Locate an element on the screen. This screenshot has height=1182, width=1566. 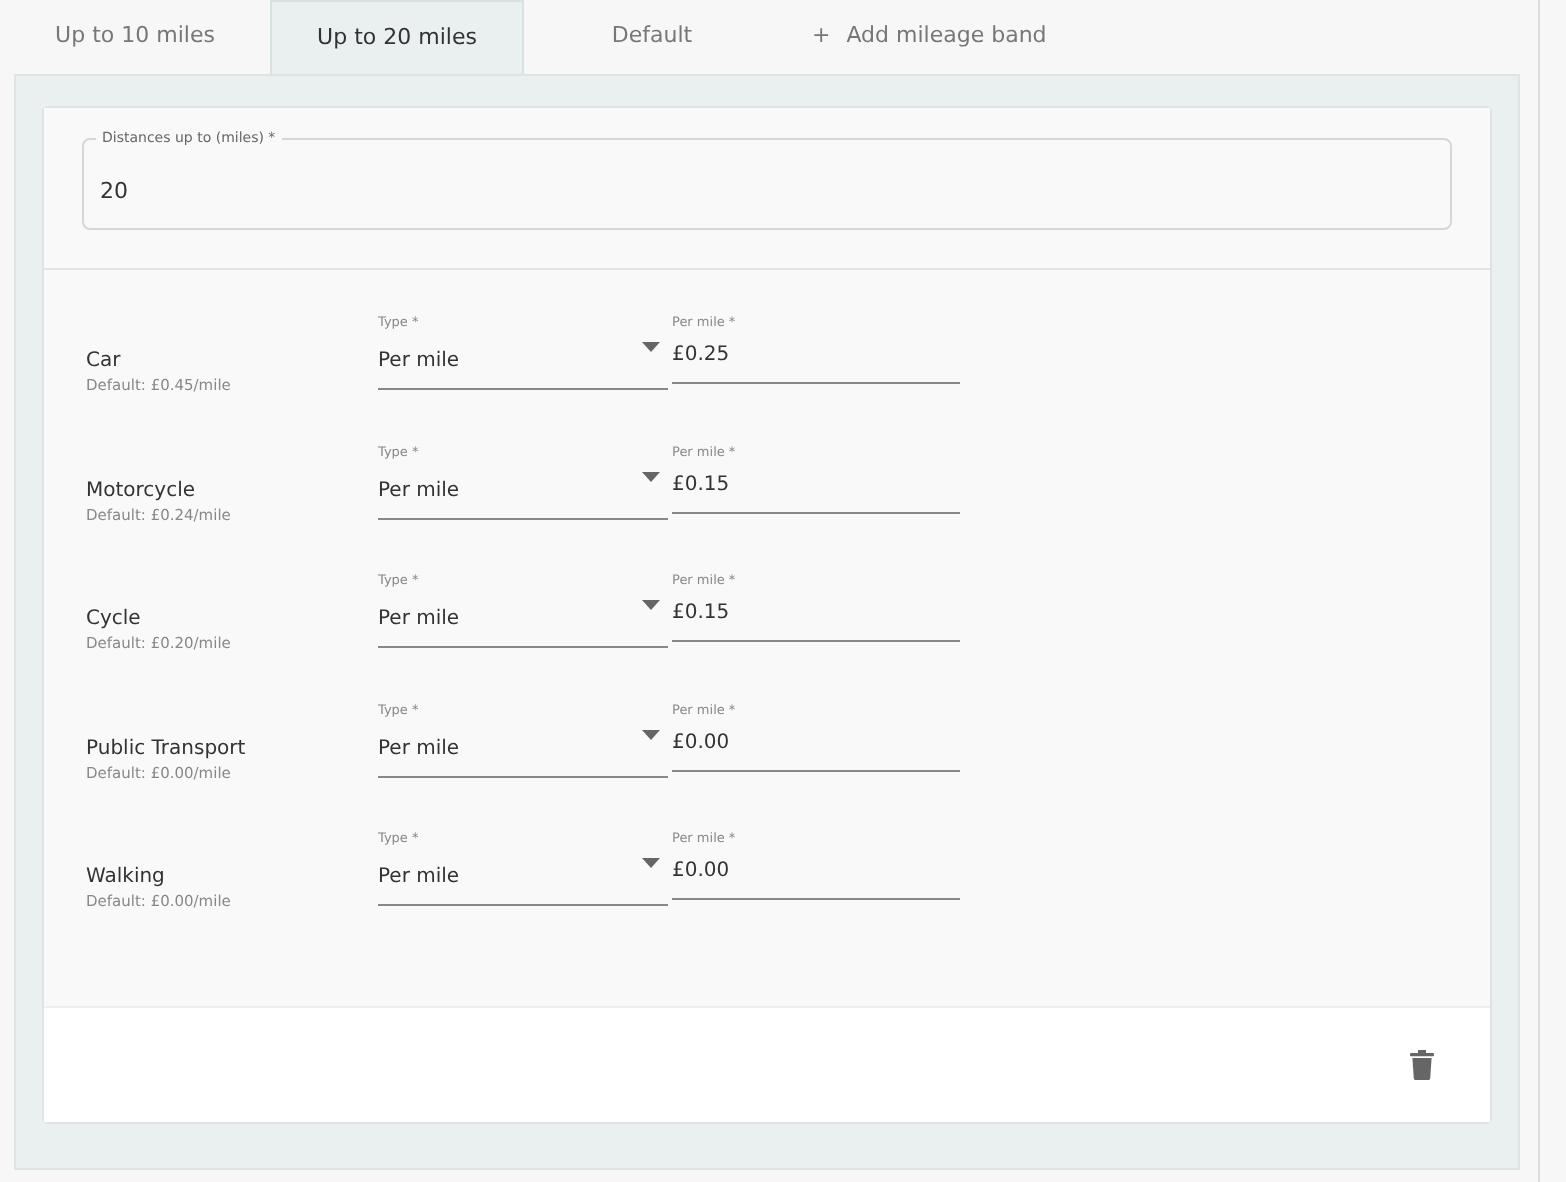
vehicle-name: Cycle is located at coordinates (114, 619).